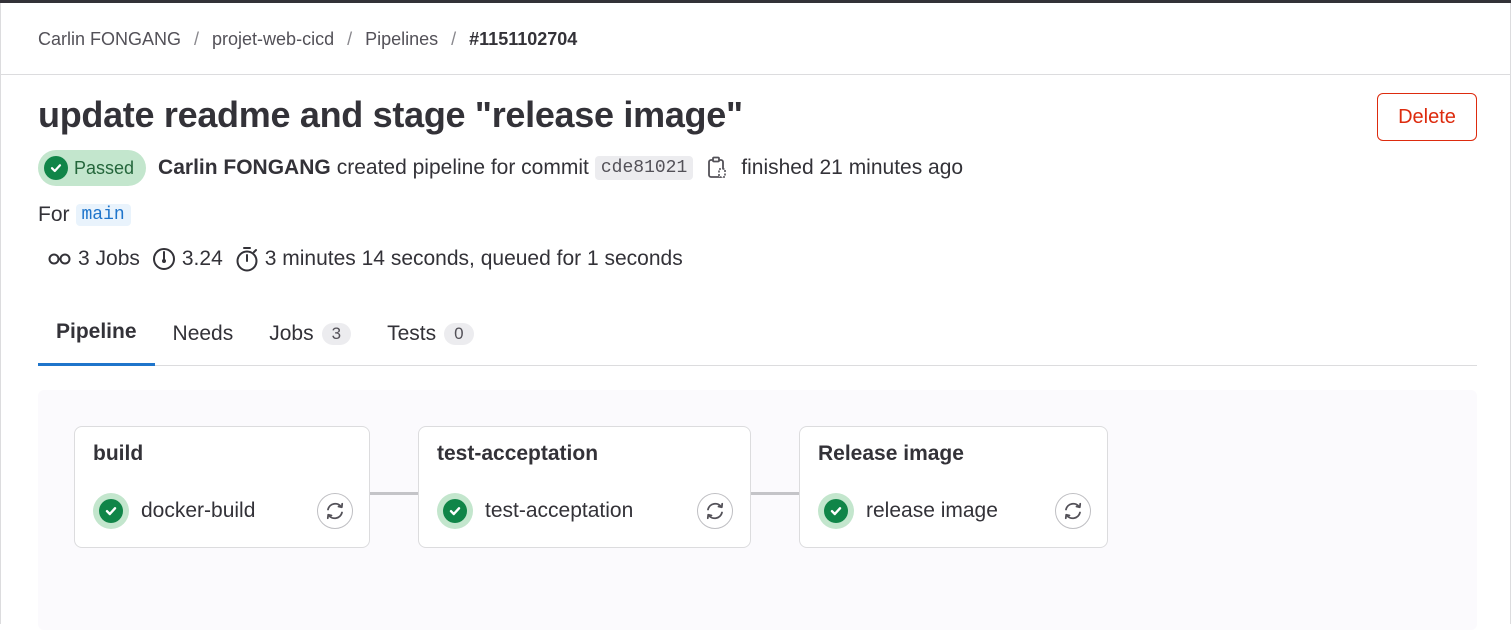 The image size is (1511, 630). I want to click on breadcrumb-item-current: #1151102704, so click(523, 39).